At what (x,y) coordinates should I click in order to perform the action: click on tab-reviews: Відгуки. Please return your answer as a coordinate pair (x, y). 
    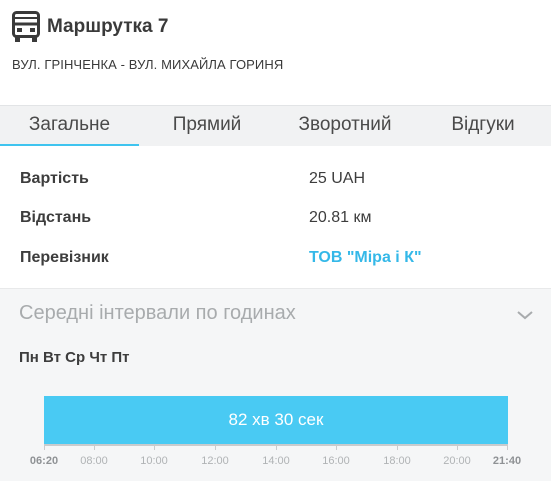
    Looking at the image, I should click on (483, 126).